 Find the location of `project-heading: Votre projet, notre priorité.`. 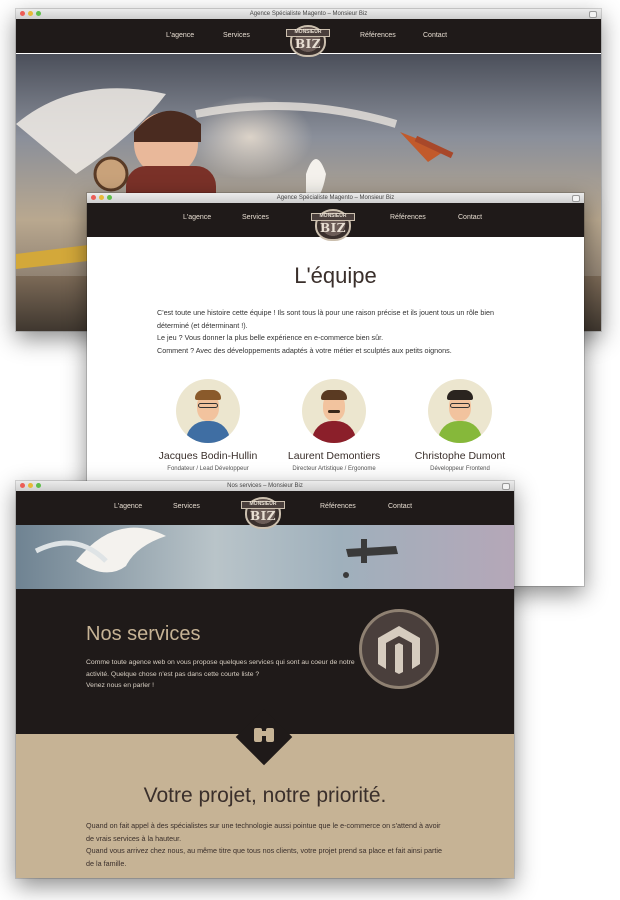

project-heading: Votre projet, notre priorité. is located at coordinates (265, 795).